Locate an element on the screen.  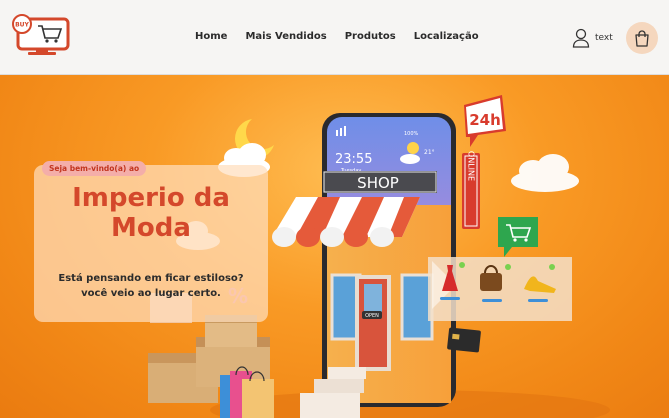
user-icon is located at coordinates (581, 38).